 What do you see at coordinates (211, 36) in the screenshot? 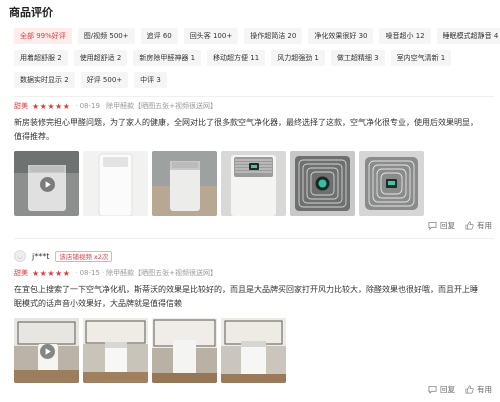
I see `tag-repeat-customer: 回头客 100+` at bounding box center [211, 36].